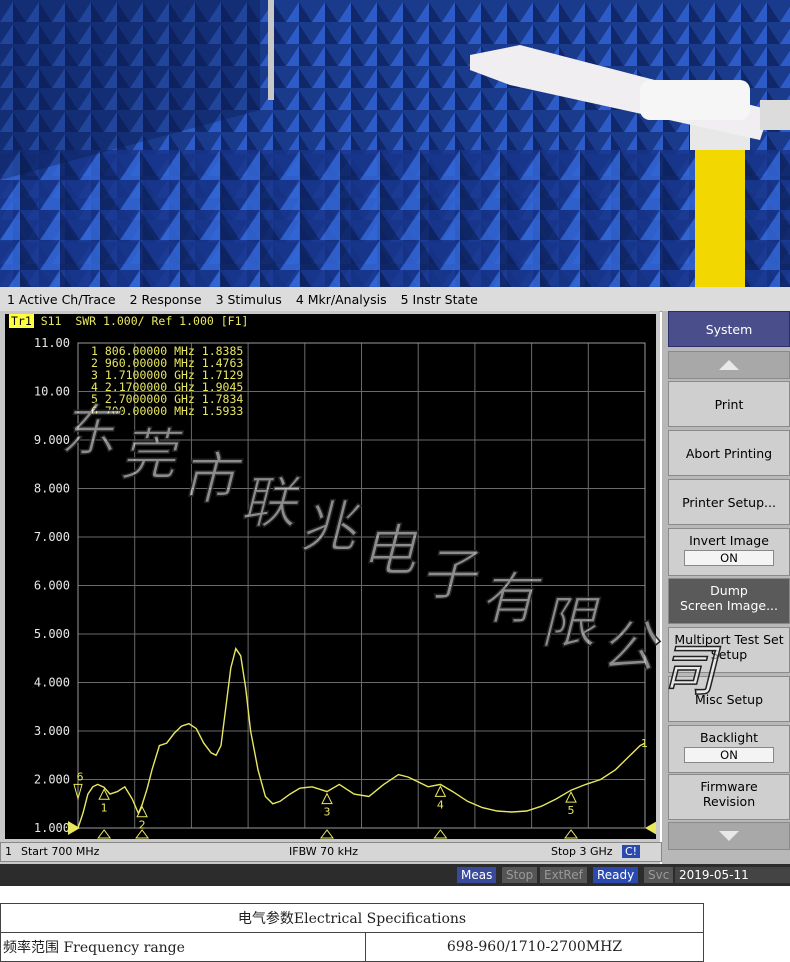 The image size is (790, 962). Describe the element at coordinates (61, 299) in the screenshot. I see `menu-active-ch-trace: 1 Active Ch/Trace` at that location.